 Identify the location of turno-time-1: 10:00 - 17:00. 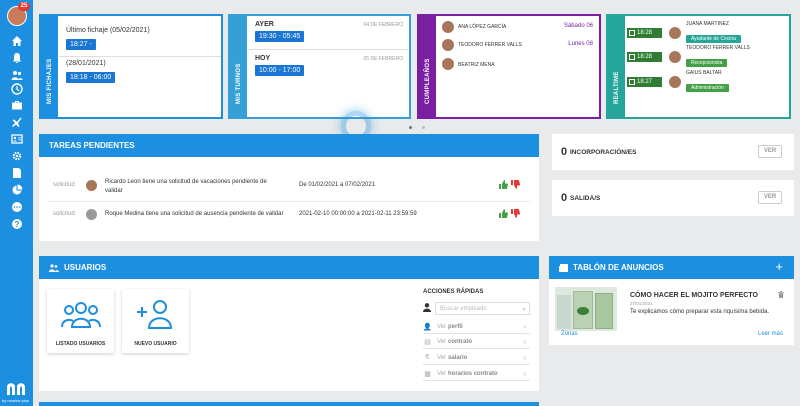
(280, 70).